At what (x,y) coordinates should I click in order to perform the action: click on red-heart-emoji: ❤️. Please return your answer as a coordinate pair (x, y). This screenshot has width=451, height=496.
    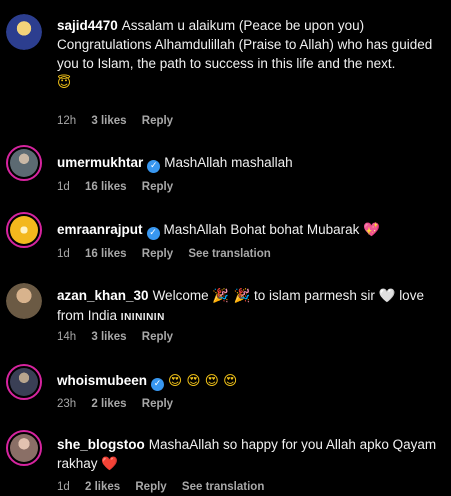
    Looking at the image, I should click on (110, 464).